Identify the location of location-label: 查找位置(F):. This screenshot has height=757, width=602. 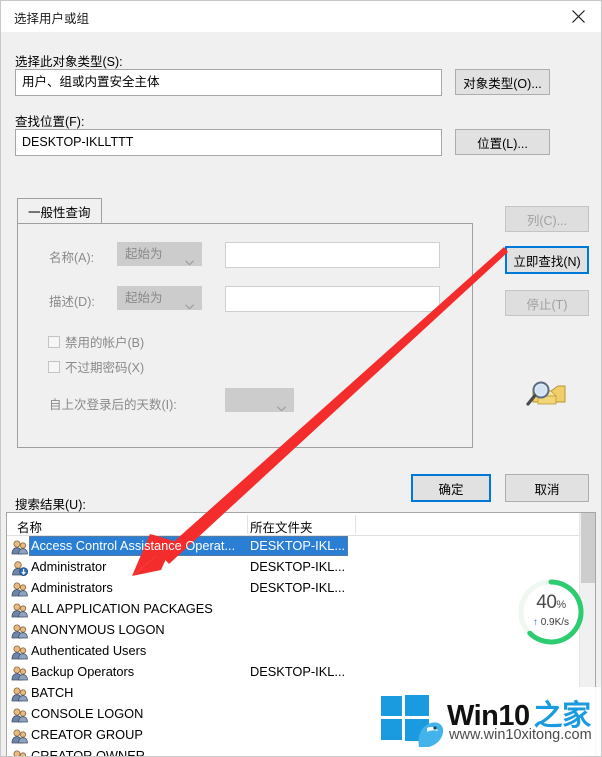
(50, 122).